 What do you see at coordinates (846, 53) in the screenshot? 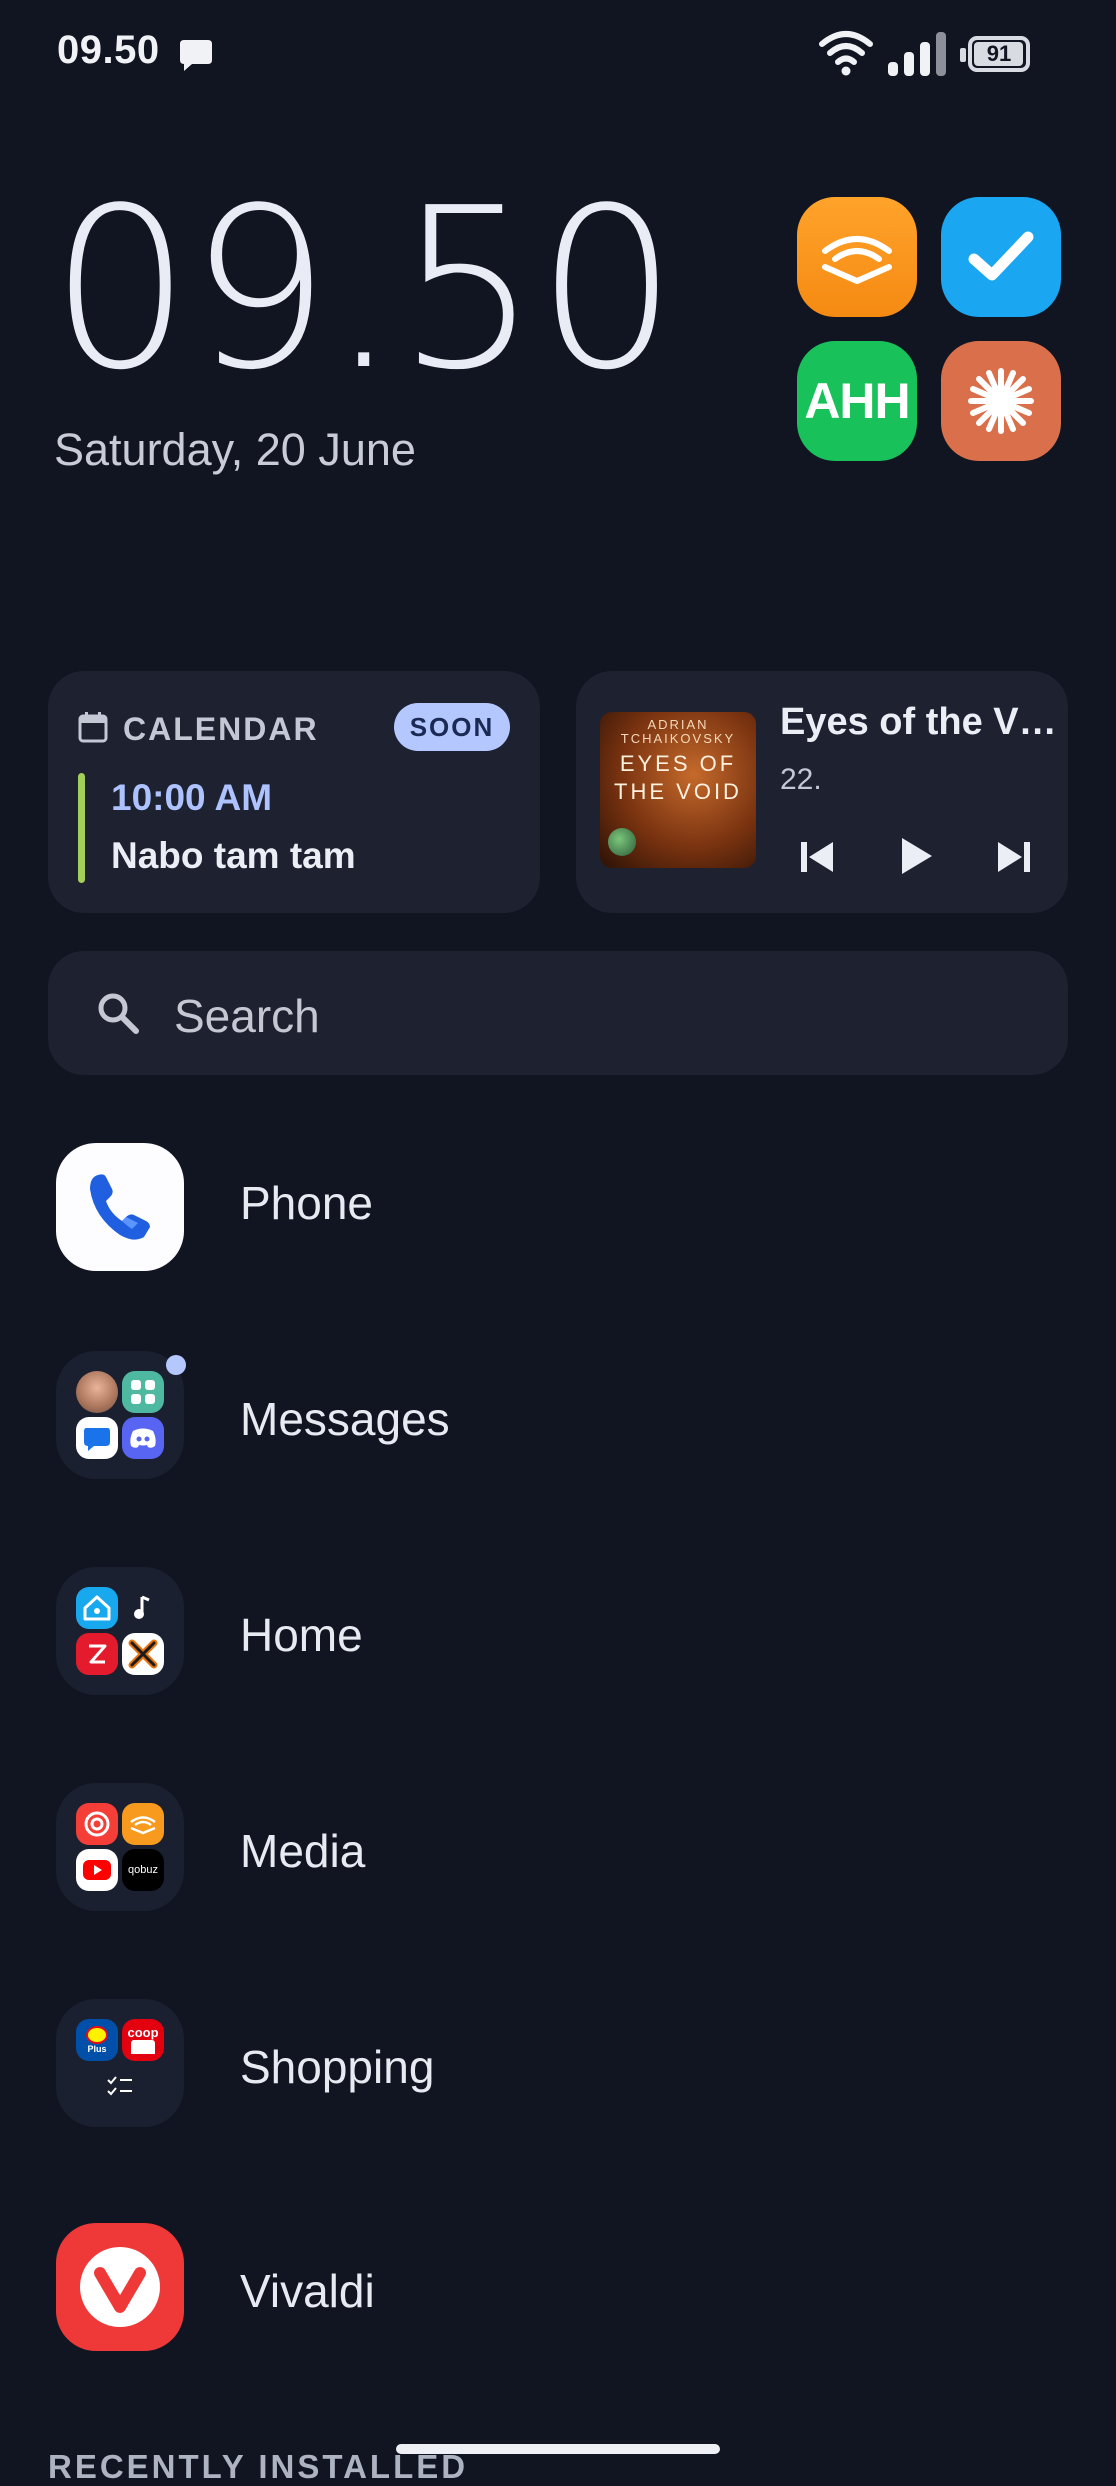
I see `wifi-icon` at bounding box center [846, 53].